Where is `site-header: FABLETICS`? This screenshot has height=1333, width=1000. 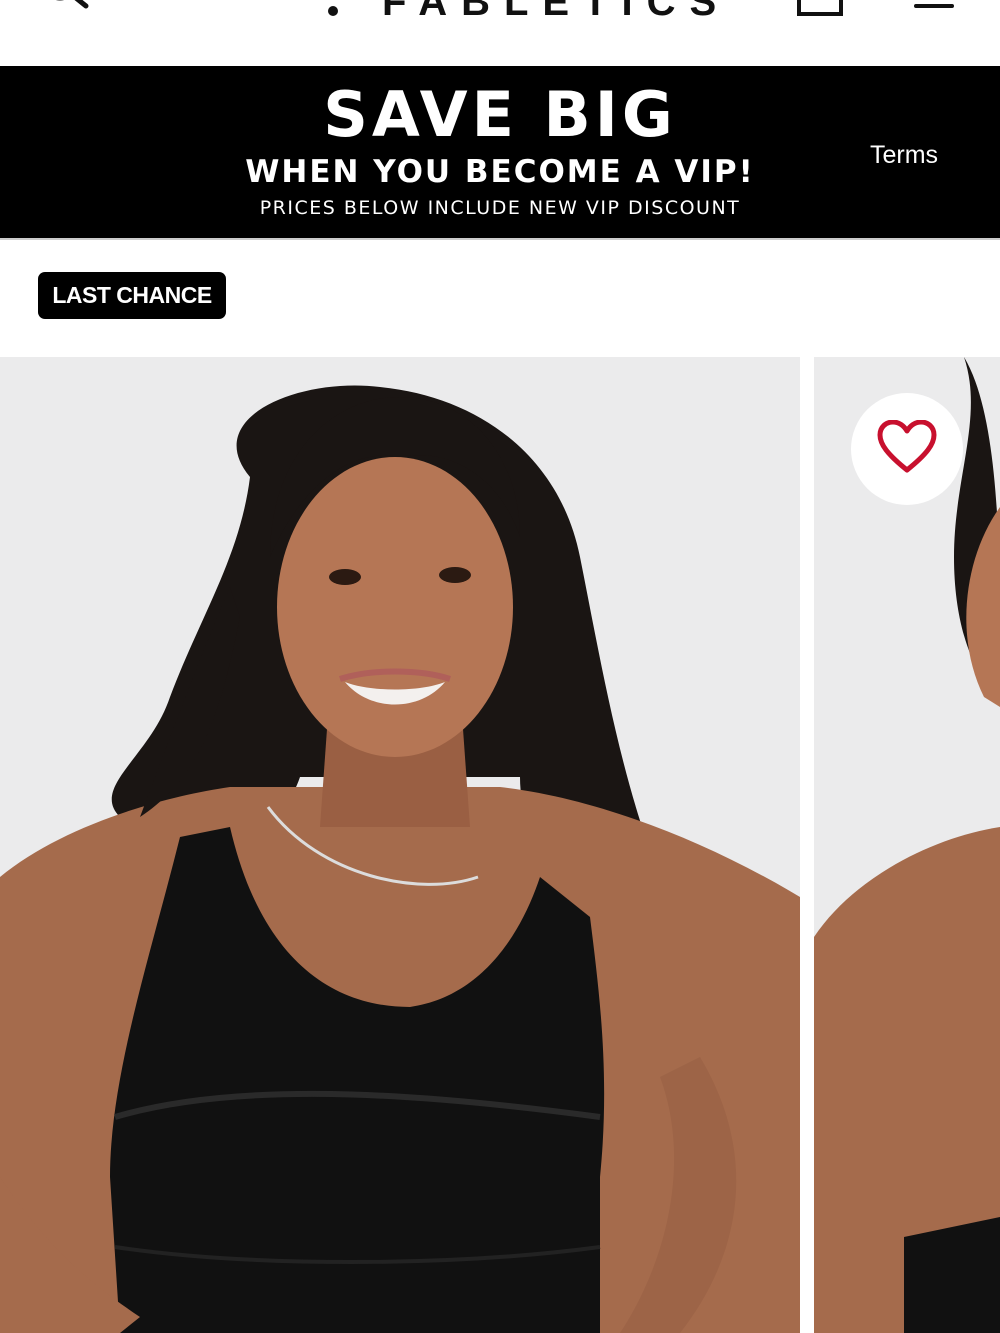
site-header: FABLETICS is located at coordinates (500, 33).